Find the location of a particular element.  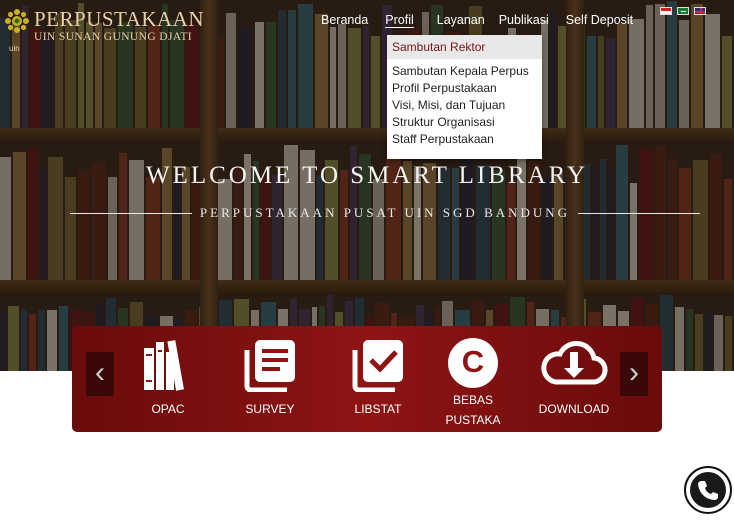

logo-subtitle: UIN SUNAN GUNUNG DJATI is located at coordinates (113, 37).